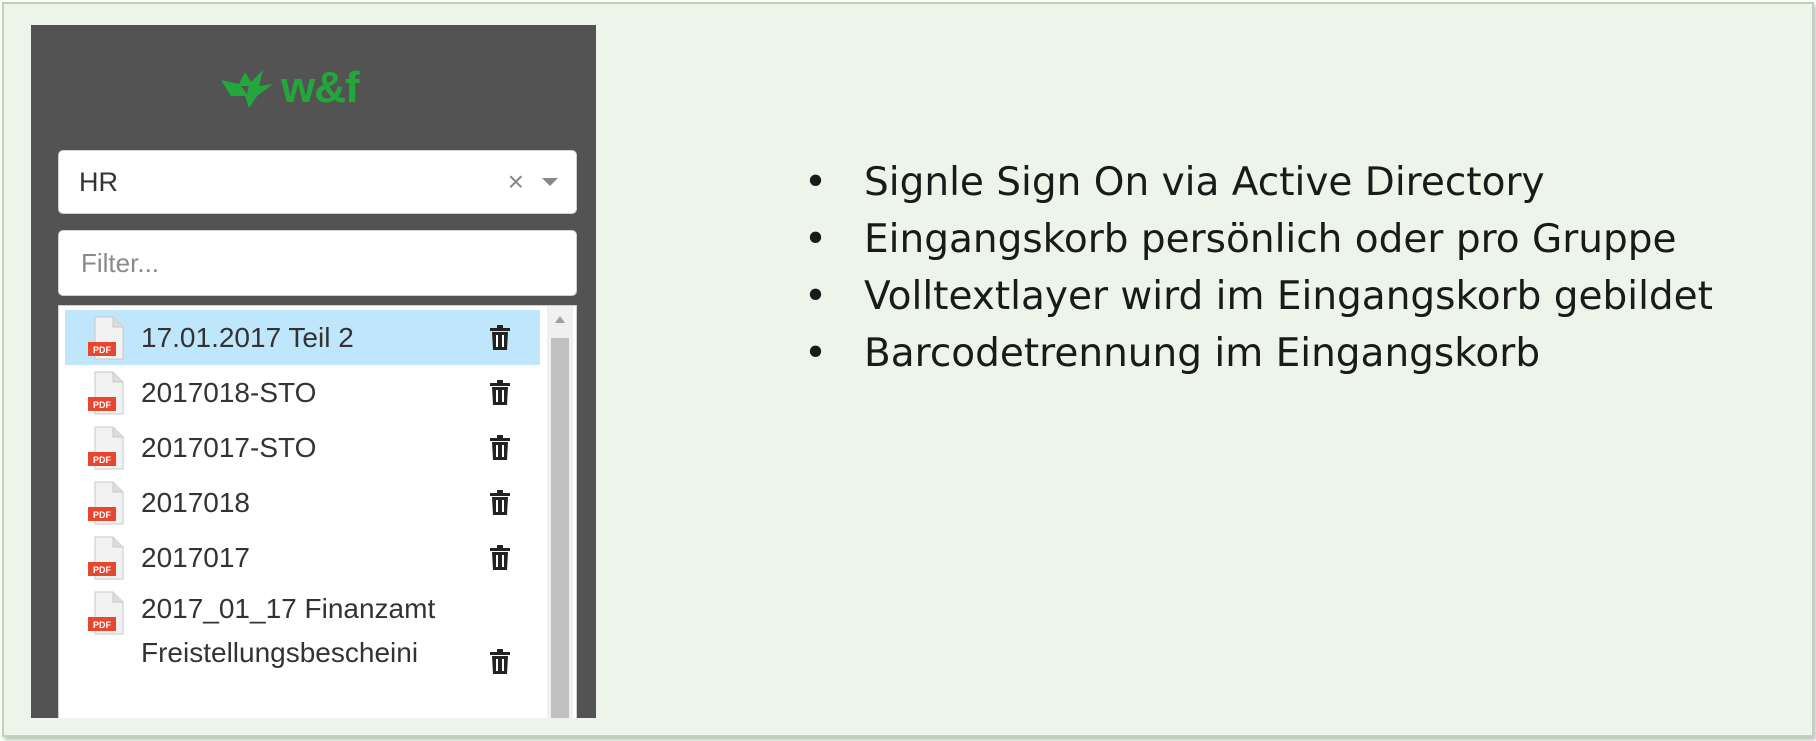 Image resolution: width=1816 pixels, height=741 pixels. I want to click on file-name: 2017017, so click(196, 557).